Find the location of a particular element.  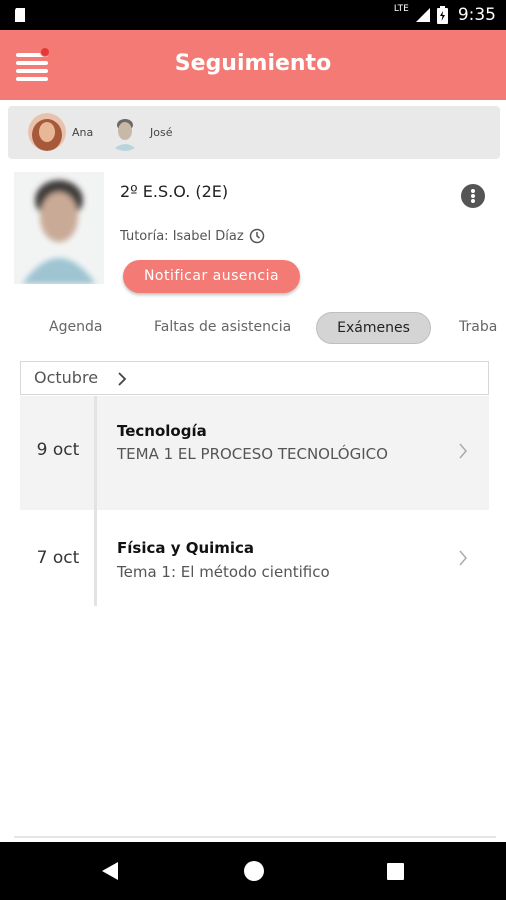

student-group: 2º E.S.O. (2E) is located at coordinates (174, 191).